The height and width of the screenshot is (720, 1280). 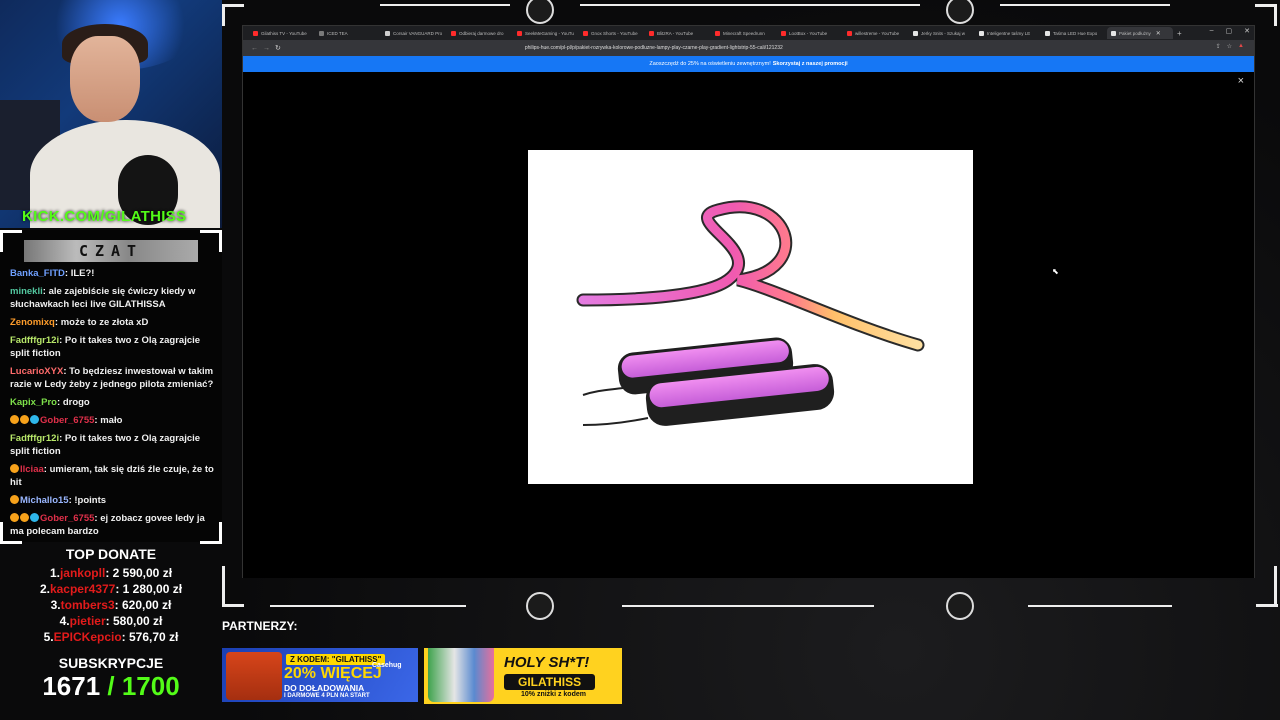 What do you see at coordinates (71, 686) in the screenshot?
I see `subs-current: 1671` at bounding box center [71, 686].